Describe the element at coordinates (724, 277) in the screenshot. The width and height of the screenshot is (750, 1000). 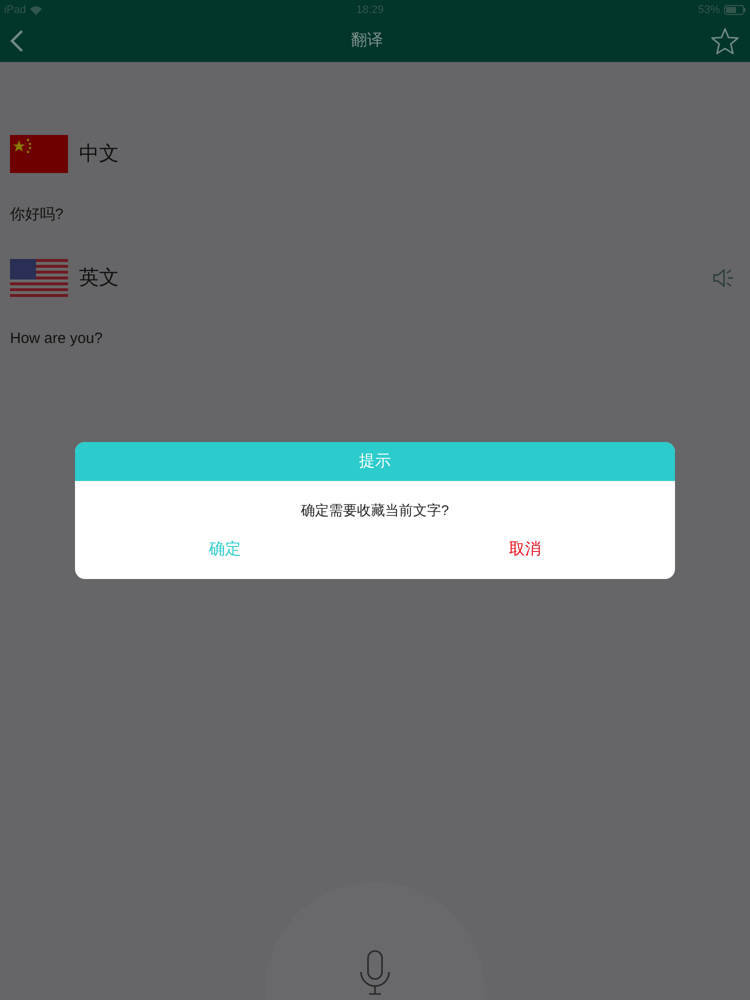
I see `speaker-icon` at that location.